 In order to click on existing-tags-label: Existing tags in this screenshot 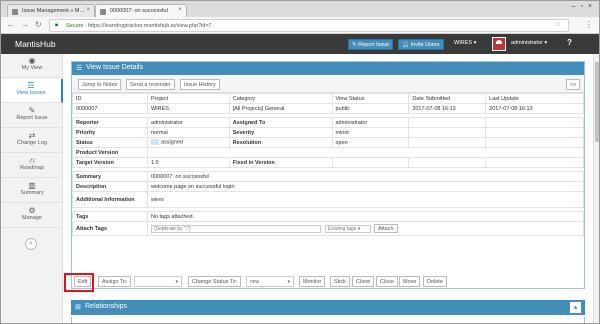, I will do `click(342, 229)`.